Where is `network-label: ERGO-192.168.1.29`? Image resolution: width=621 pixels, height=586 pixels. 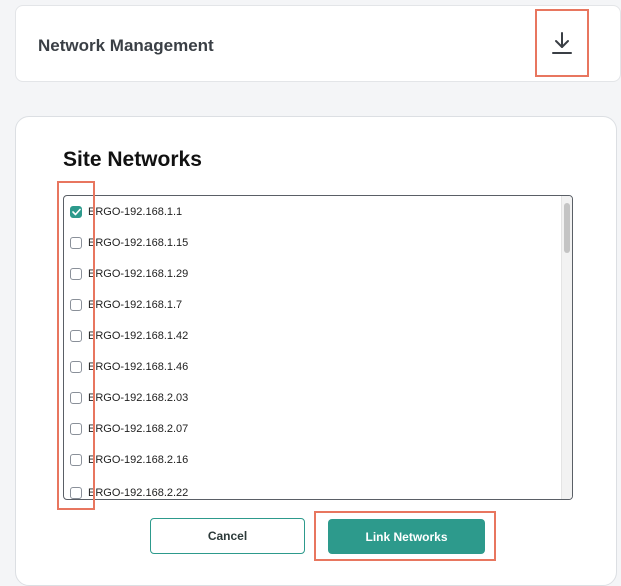 network-label: ERGO-192.168.1.29 is located at coordinates (138, 274).